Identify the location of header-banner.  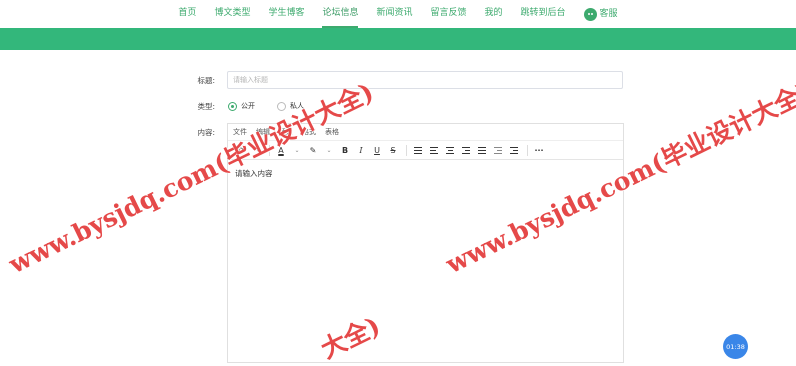
(398, 39).